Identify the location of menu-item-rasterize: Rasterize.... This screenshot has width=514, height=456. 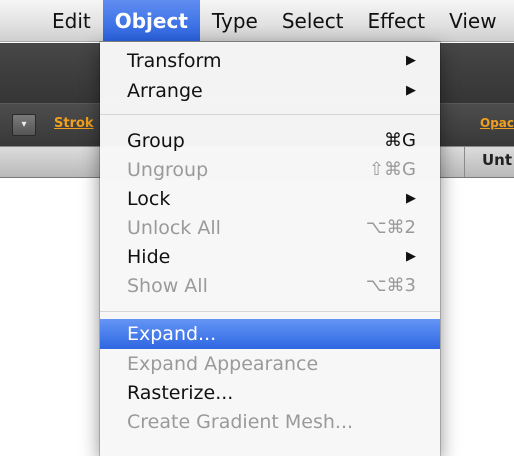
(270, 393).